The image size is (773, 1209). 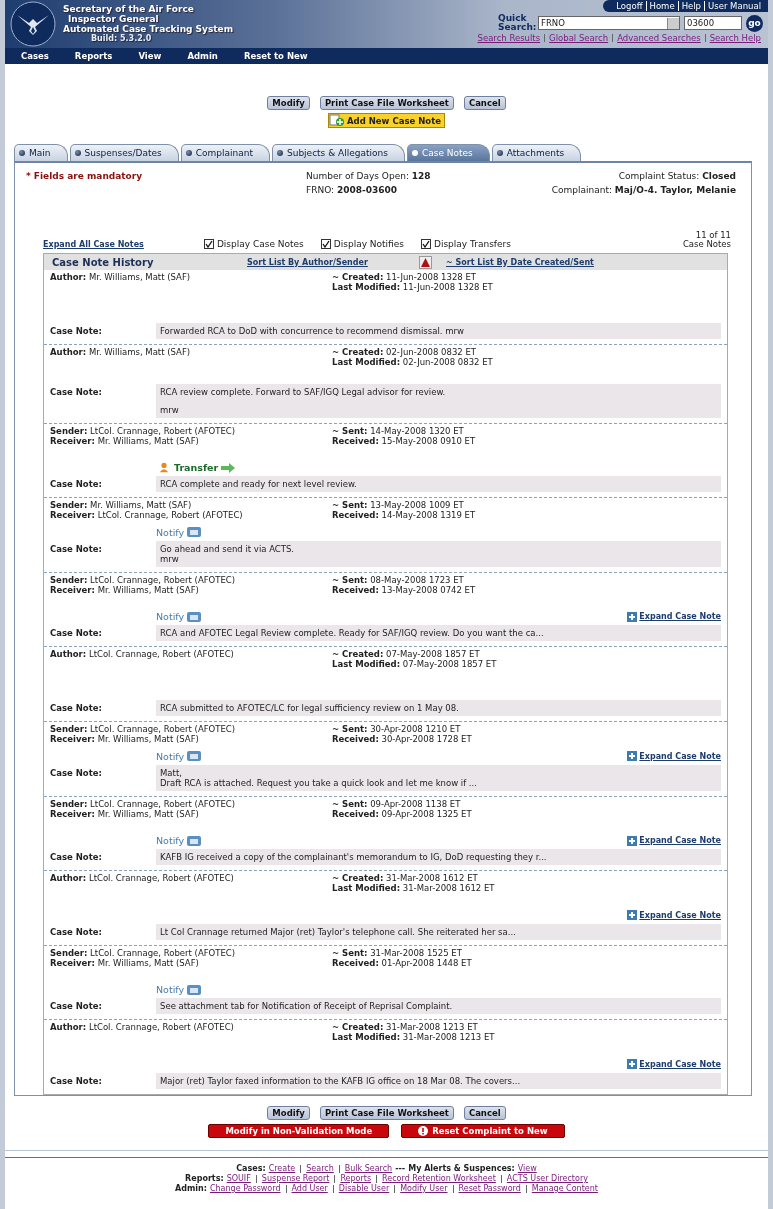 What do you see at coordinates (320, 1169) in the screenshot?
I see `footer-link: Search` at bounding box center [320, 1169].